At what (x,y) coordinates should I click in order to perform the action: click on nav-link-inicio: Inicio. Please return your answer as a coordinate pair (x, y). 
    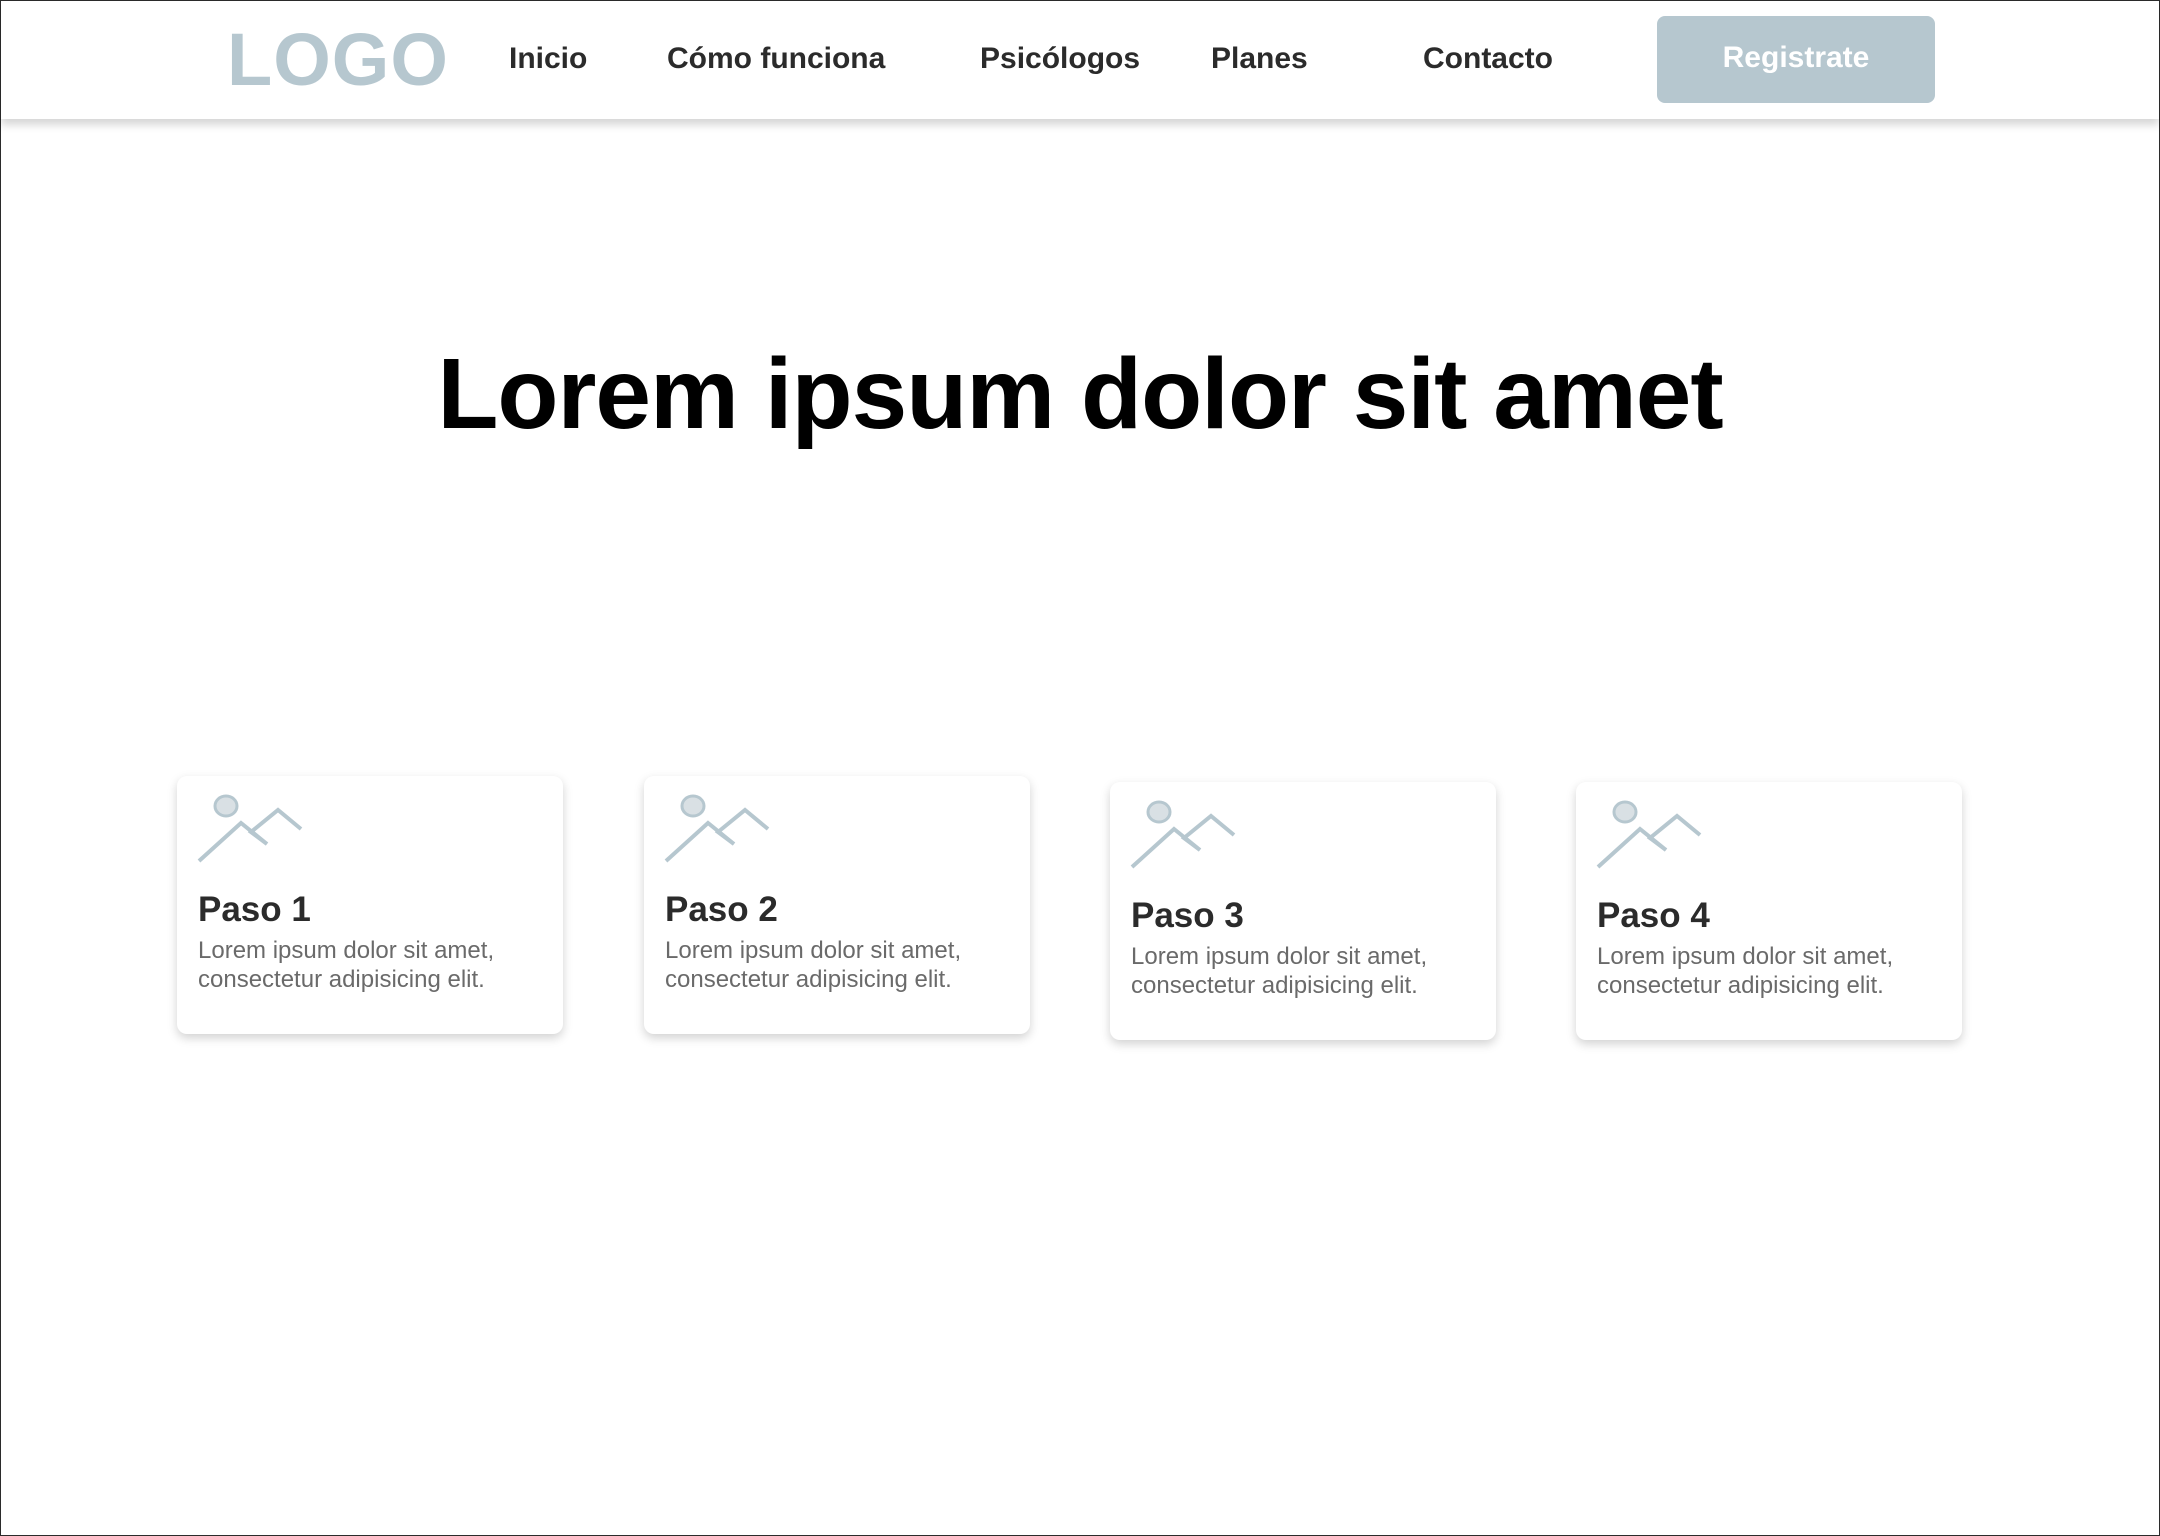
    Looking at the image, I should click on (548, 59).